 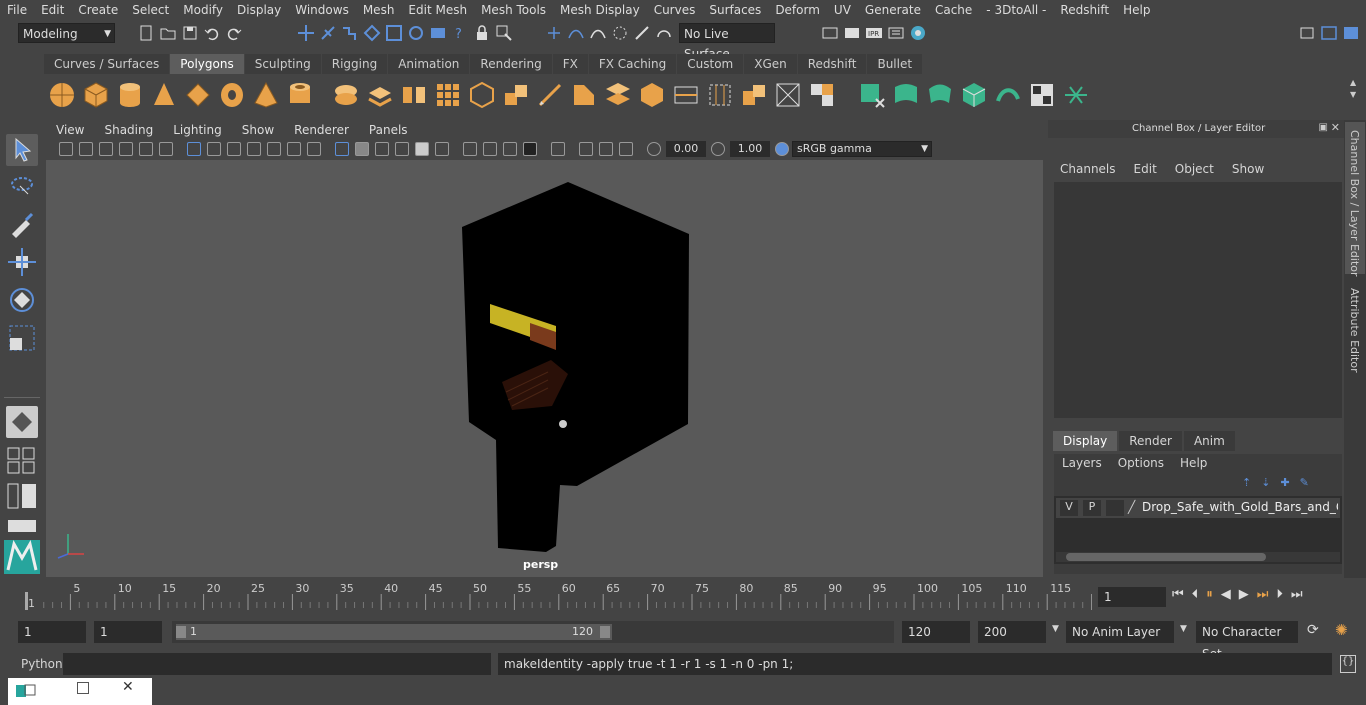 What do you see at coordinates (266, 95) in the screenshot?
I see `poly-pyramid-icon` at bounding box center [266, 95].